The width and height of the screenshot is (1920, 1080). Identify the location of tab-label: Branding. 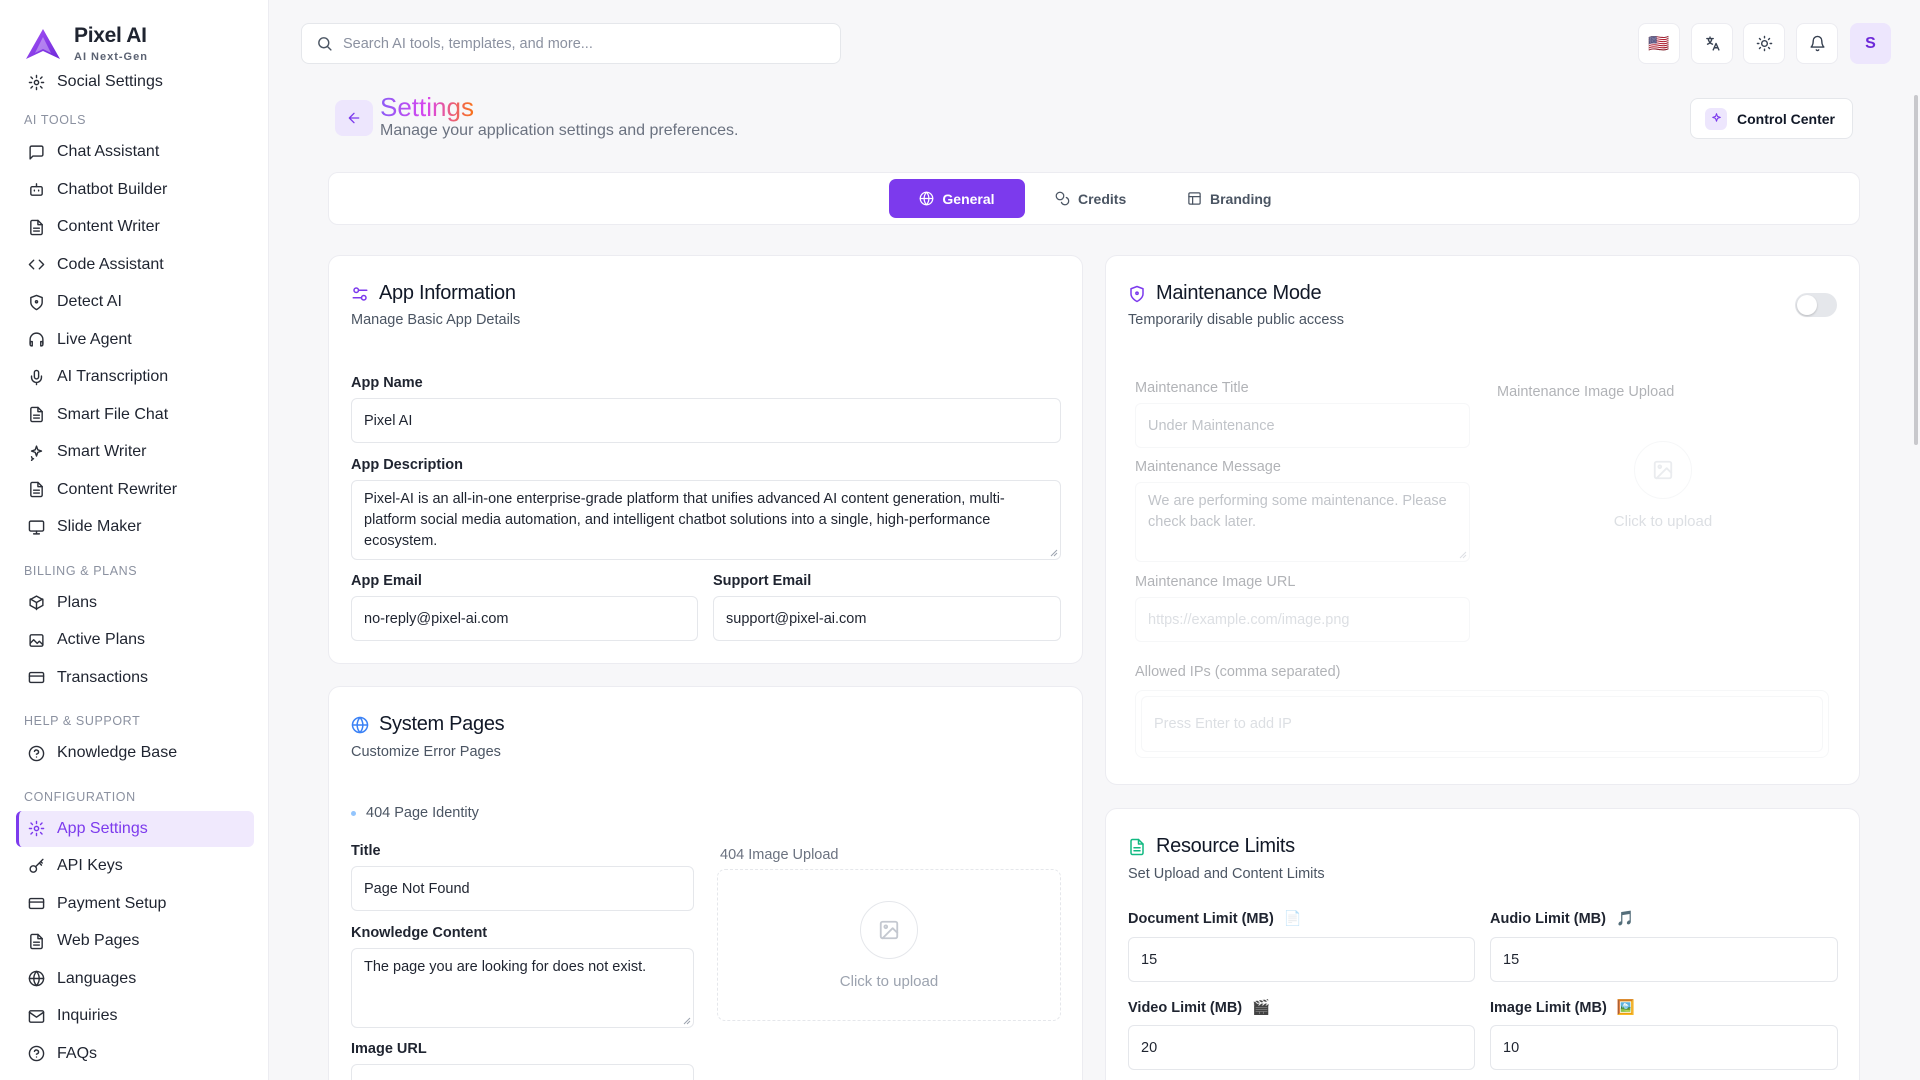
(1241, 198).